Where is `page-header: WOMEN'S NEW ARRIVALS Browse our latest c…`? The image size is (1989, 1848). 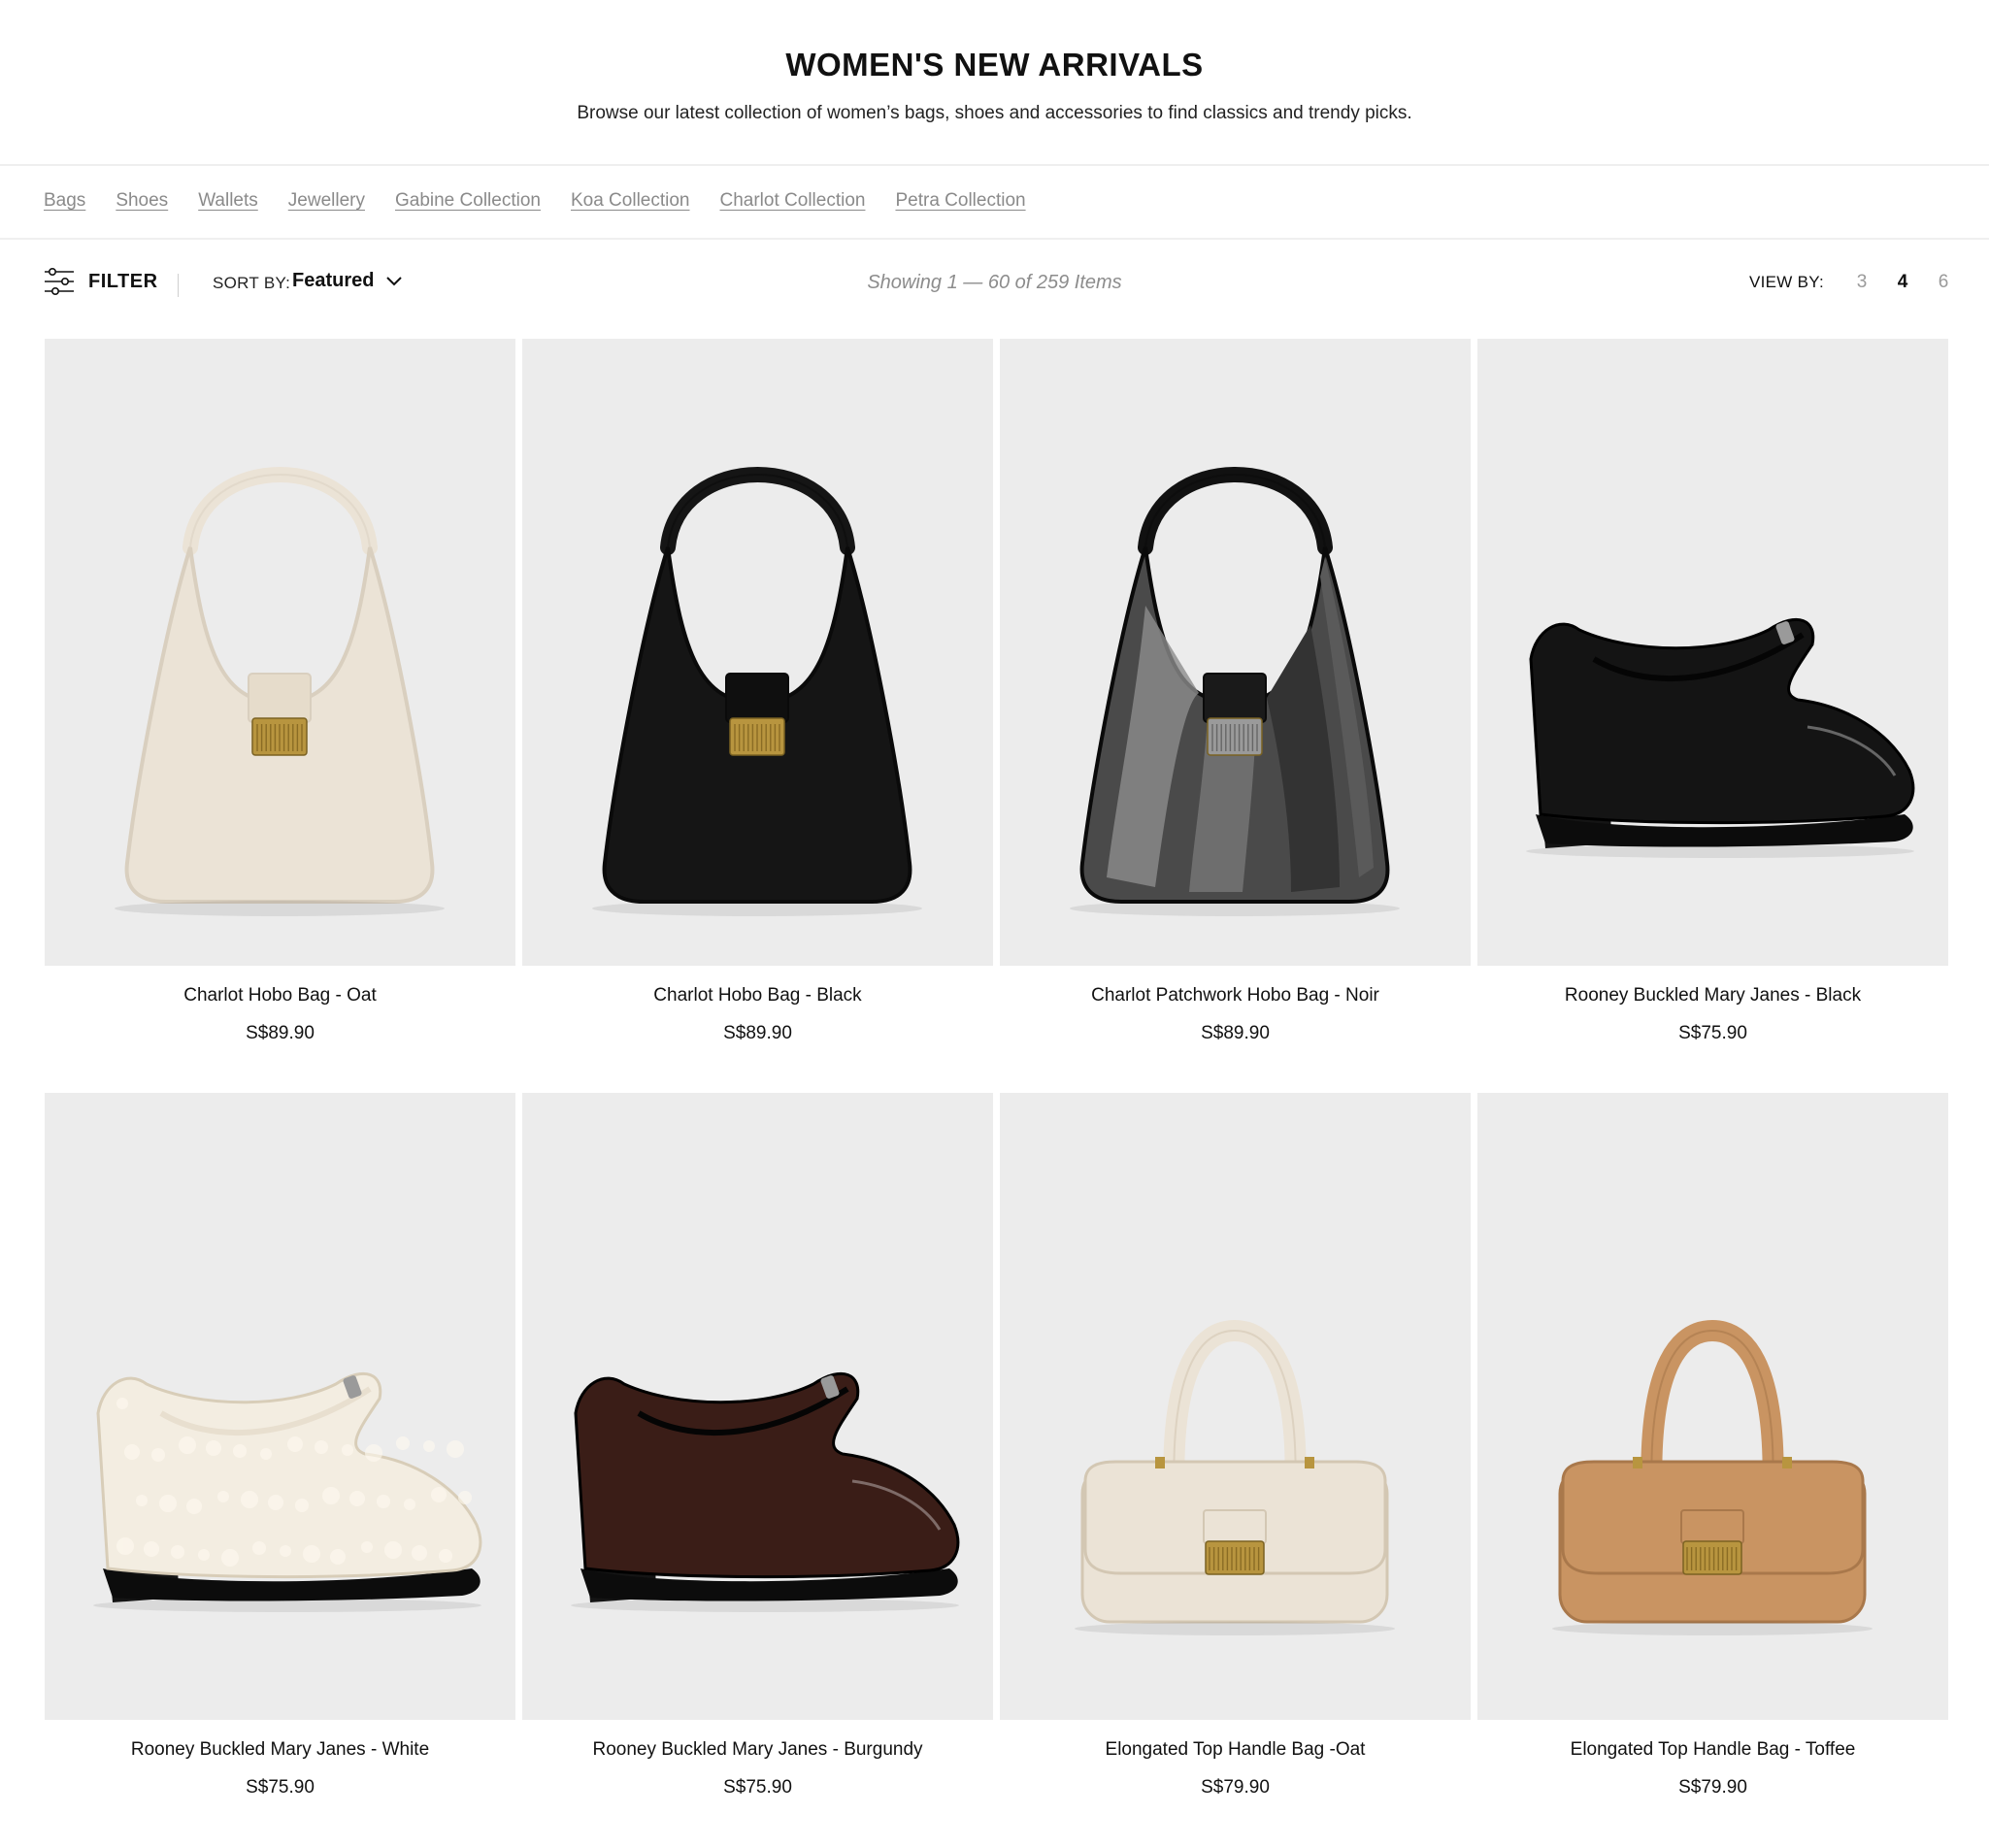 page-header: WOMEN'S NEW ARRIVALS Browse our latest c… is located at coordinates (994, 82).